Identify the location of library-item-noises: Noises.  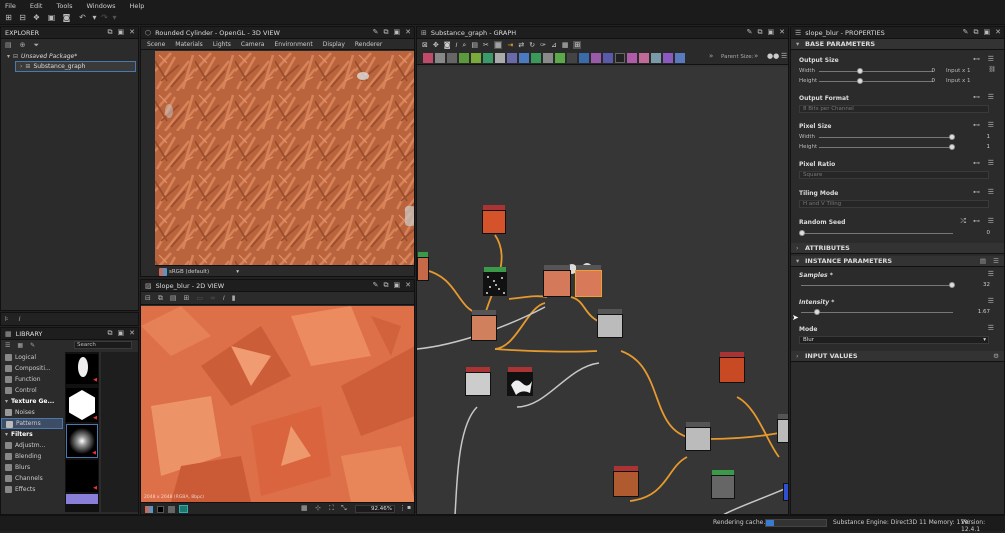
(32, 412).